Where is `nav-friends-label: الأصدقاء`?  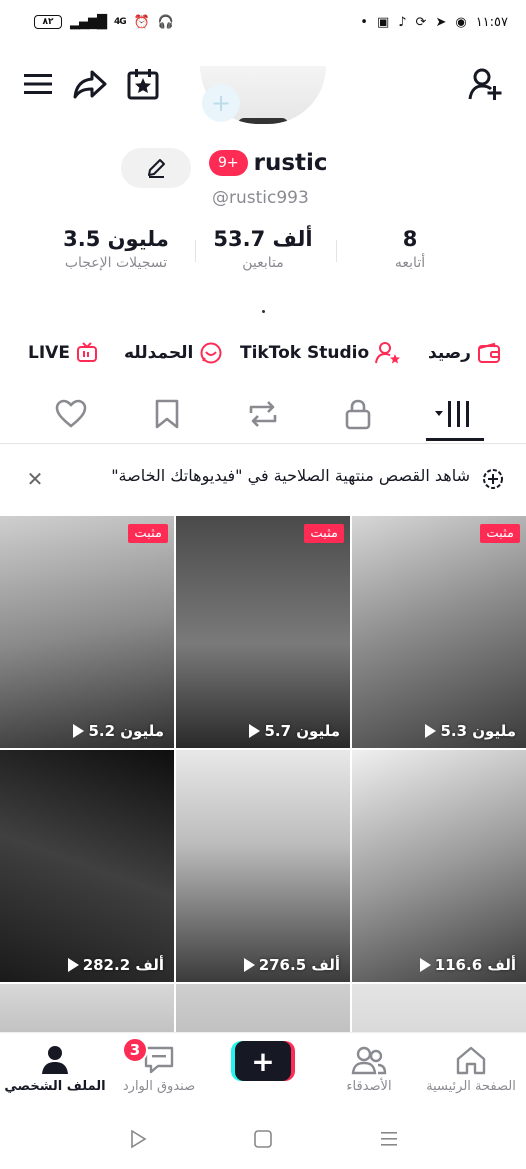
nav-friends-label: الأصدقاء is located at coordinates (369, 1086).